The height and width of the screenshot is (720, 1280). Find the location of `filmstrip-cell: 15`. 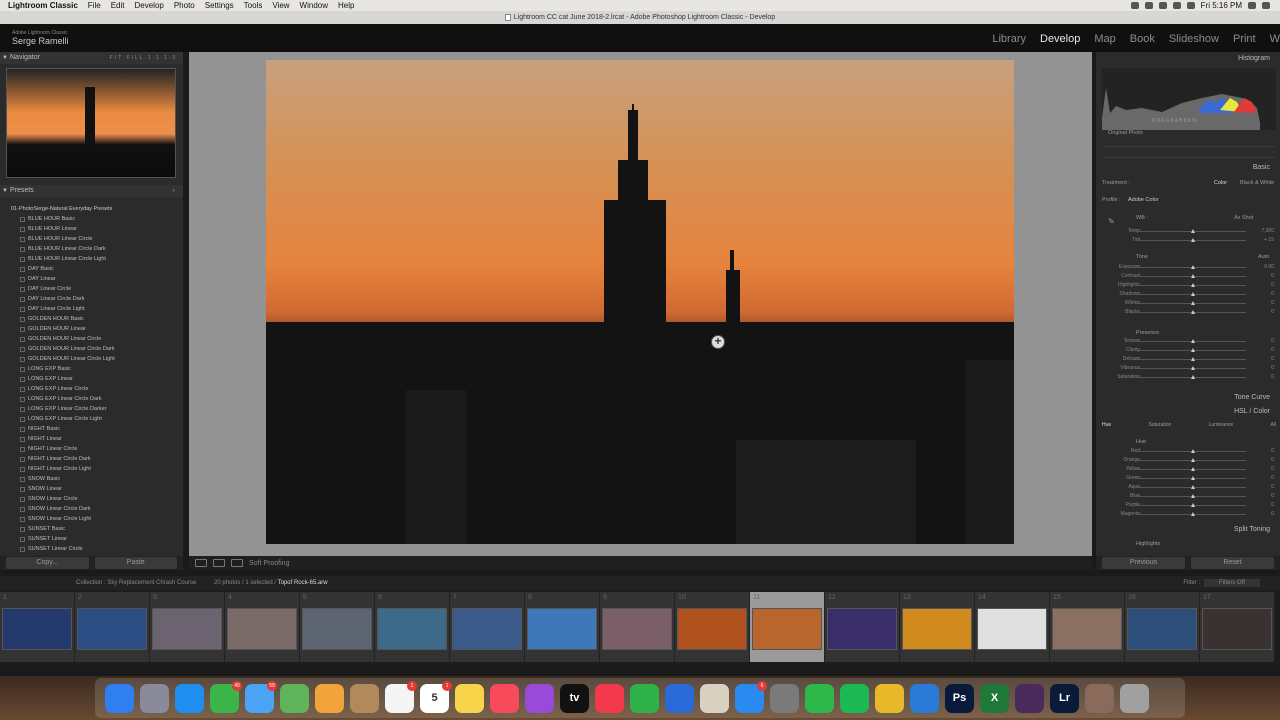

filmstrip-cell: 15 is located at coordinates (1087, 627).